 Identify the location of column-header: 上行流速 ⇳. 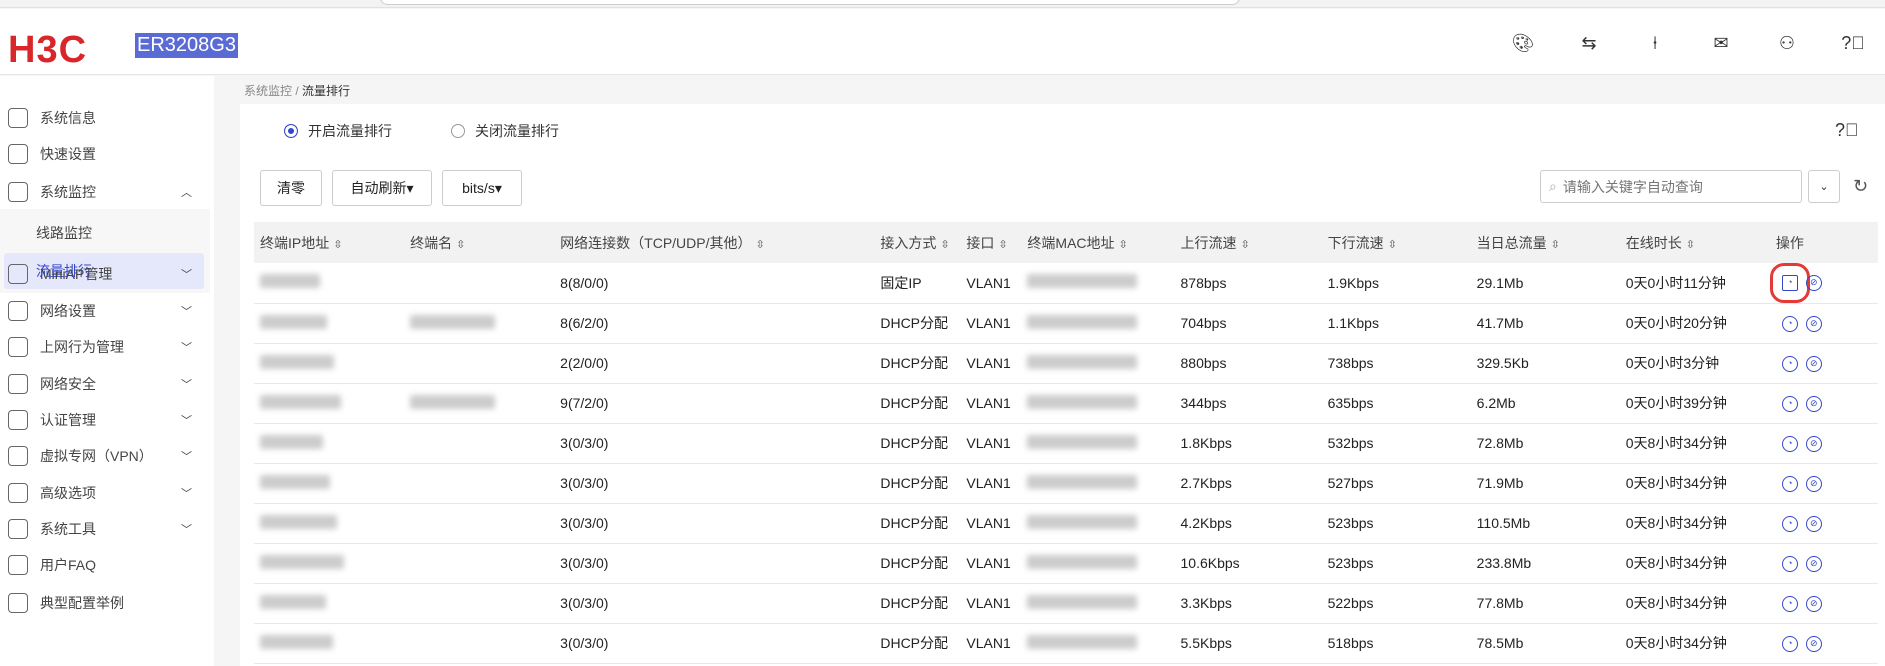
(1248, 242).